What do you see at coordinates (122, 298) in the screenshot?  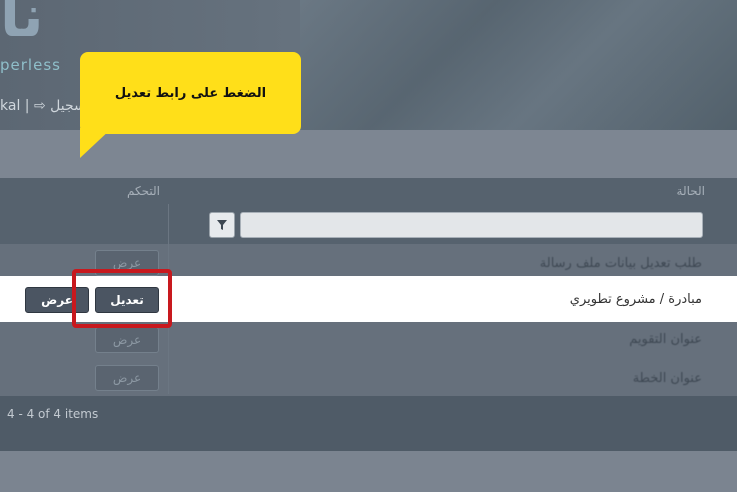 I see `edit-highlight-box` at bounding box center [122, 298].